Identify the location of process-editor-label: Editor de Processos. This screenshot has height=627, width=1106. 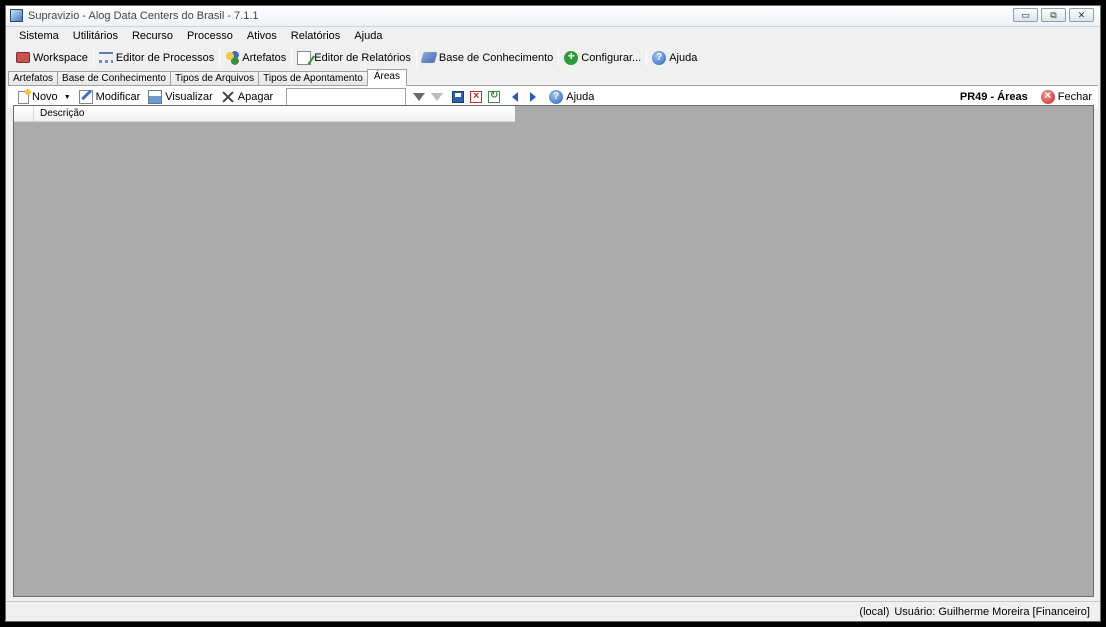
(165, 57).